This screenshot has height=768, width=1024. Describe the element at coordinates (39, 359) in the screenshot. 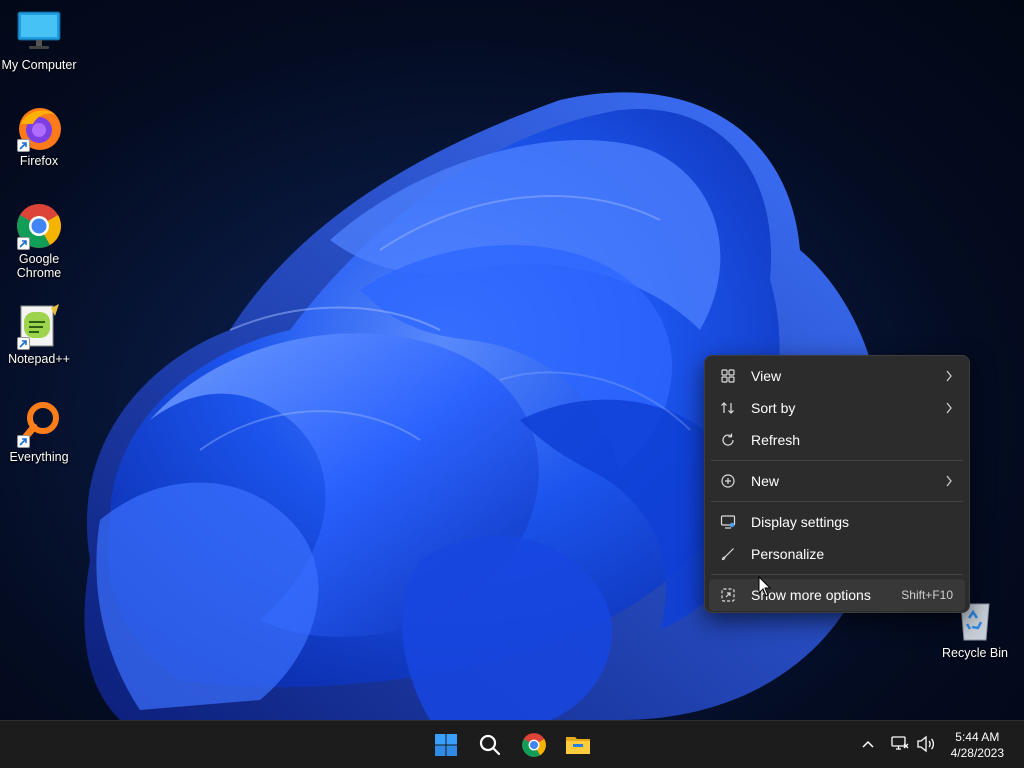

I see `desktop-icon-label: Notepad++` at that location.